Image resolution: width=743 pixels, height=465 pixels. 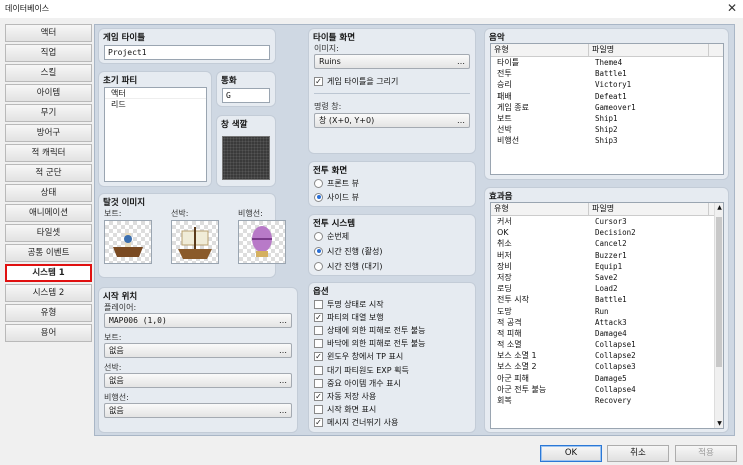 I want to click on sidebar-item: 시스템 1, so click(x=48, y=273).